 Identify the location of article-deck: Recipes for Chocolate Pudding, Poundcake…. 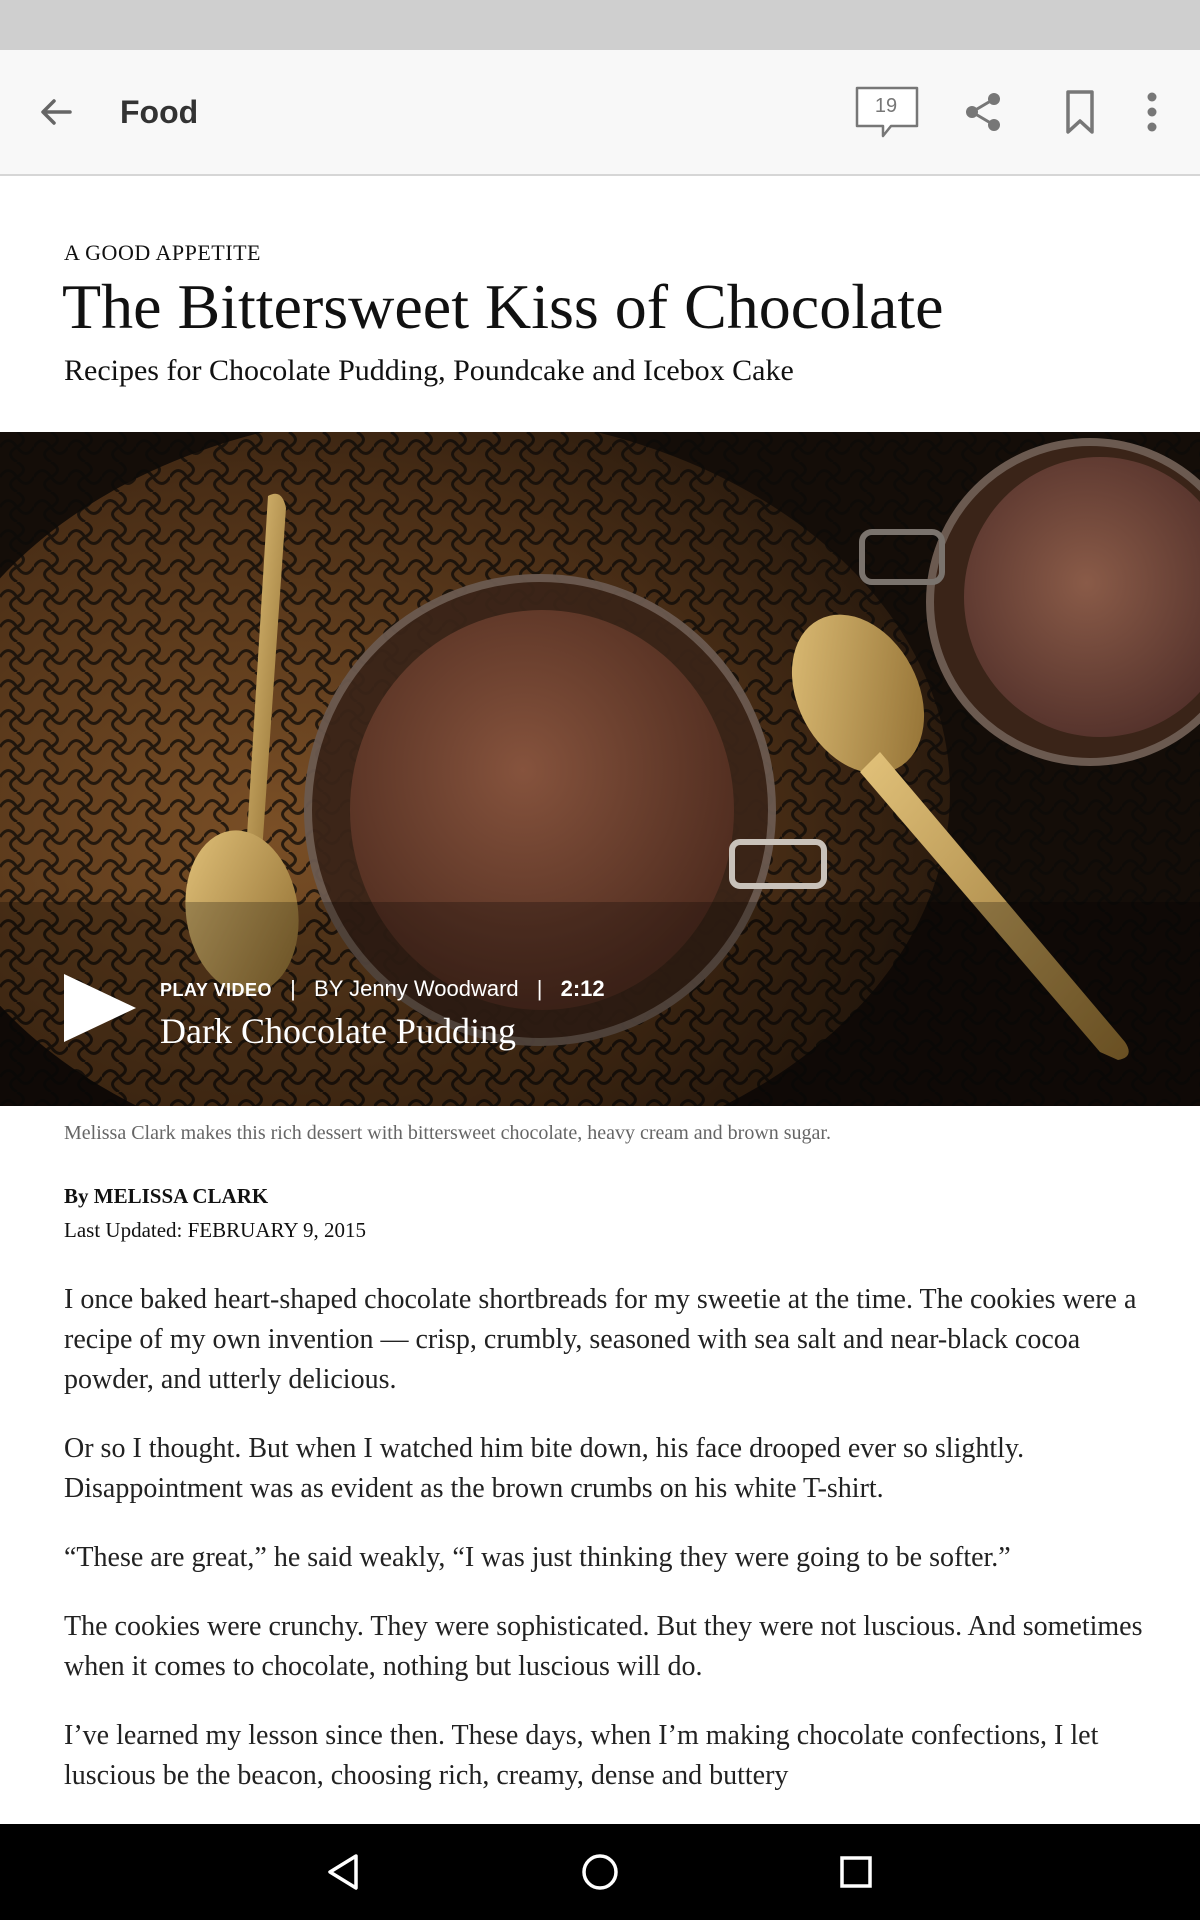
(429, 370).